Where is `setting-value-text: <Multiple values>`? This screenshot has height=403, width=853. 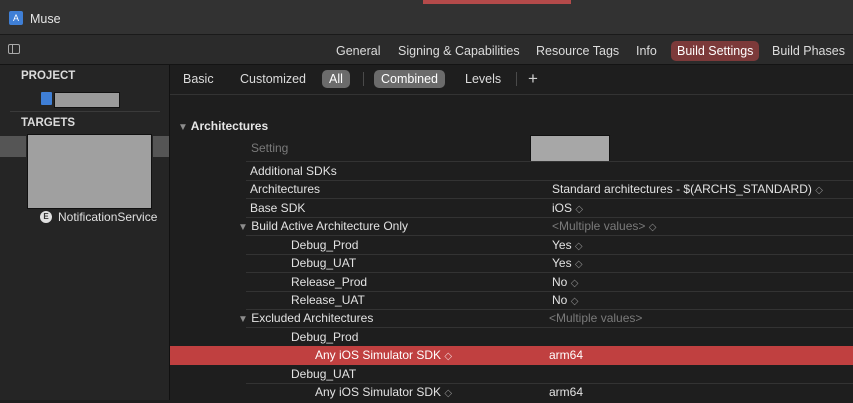
setting-value-text: <Multiple values> is located at coordinates (599, 226).